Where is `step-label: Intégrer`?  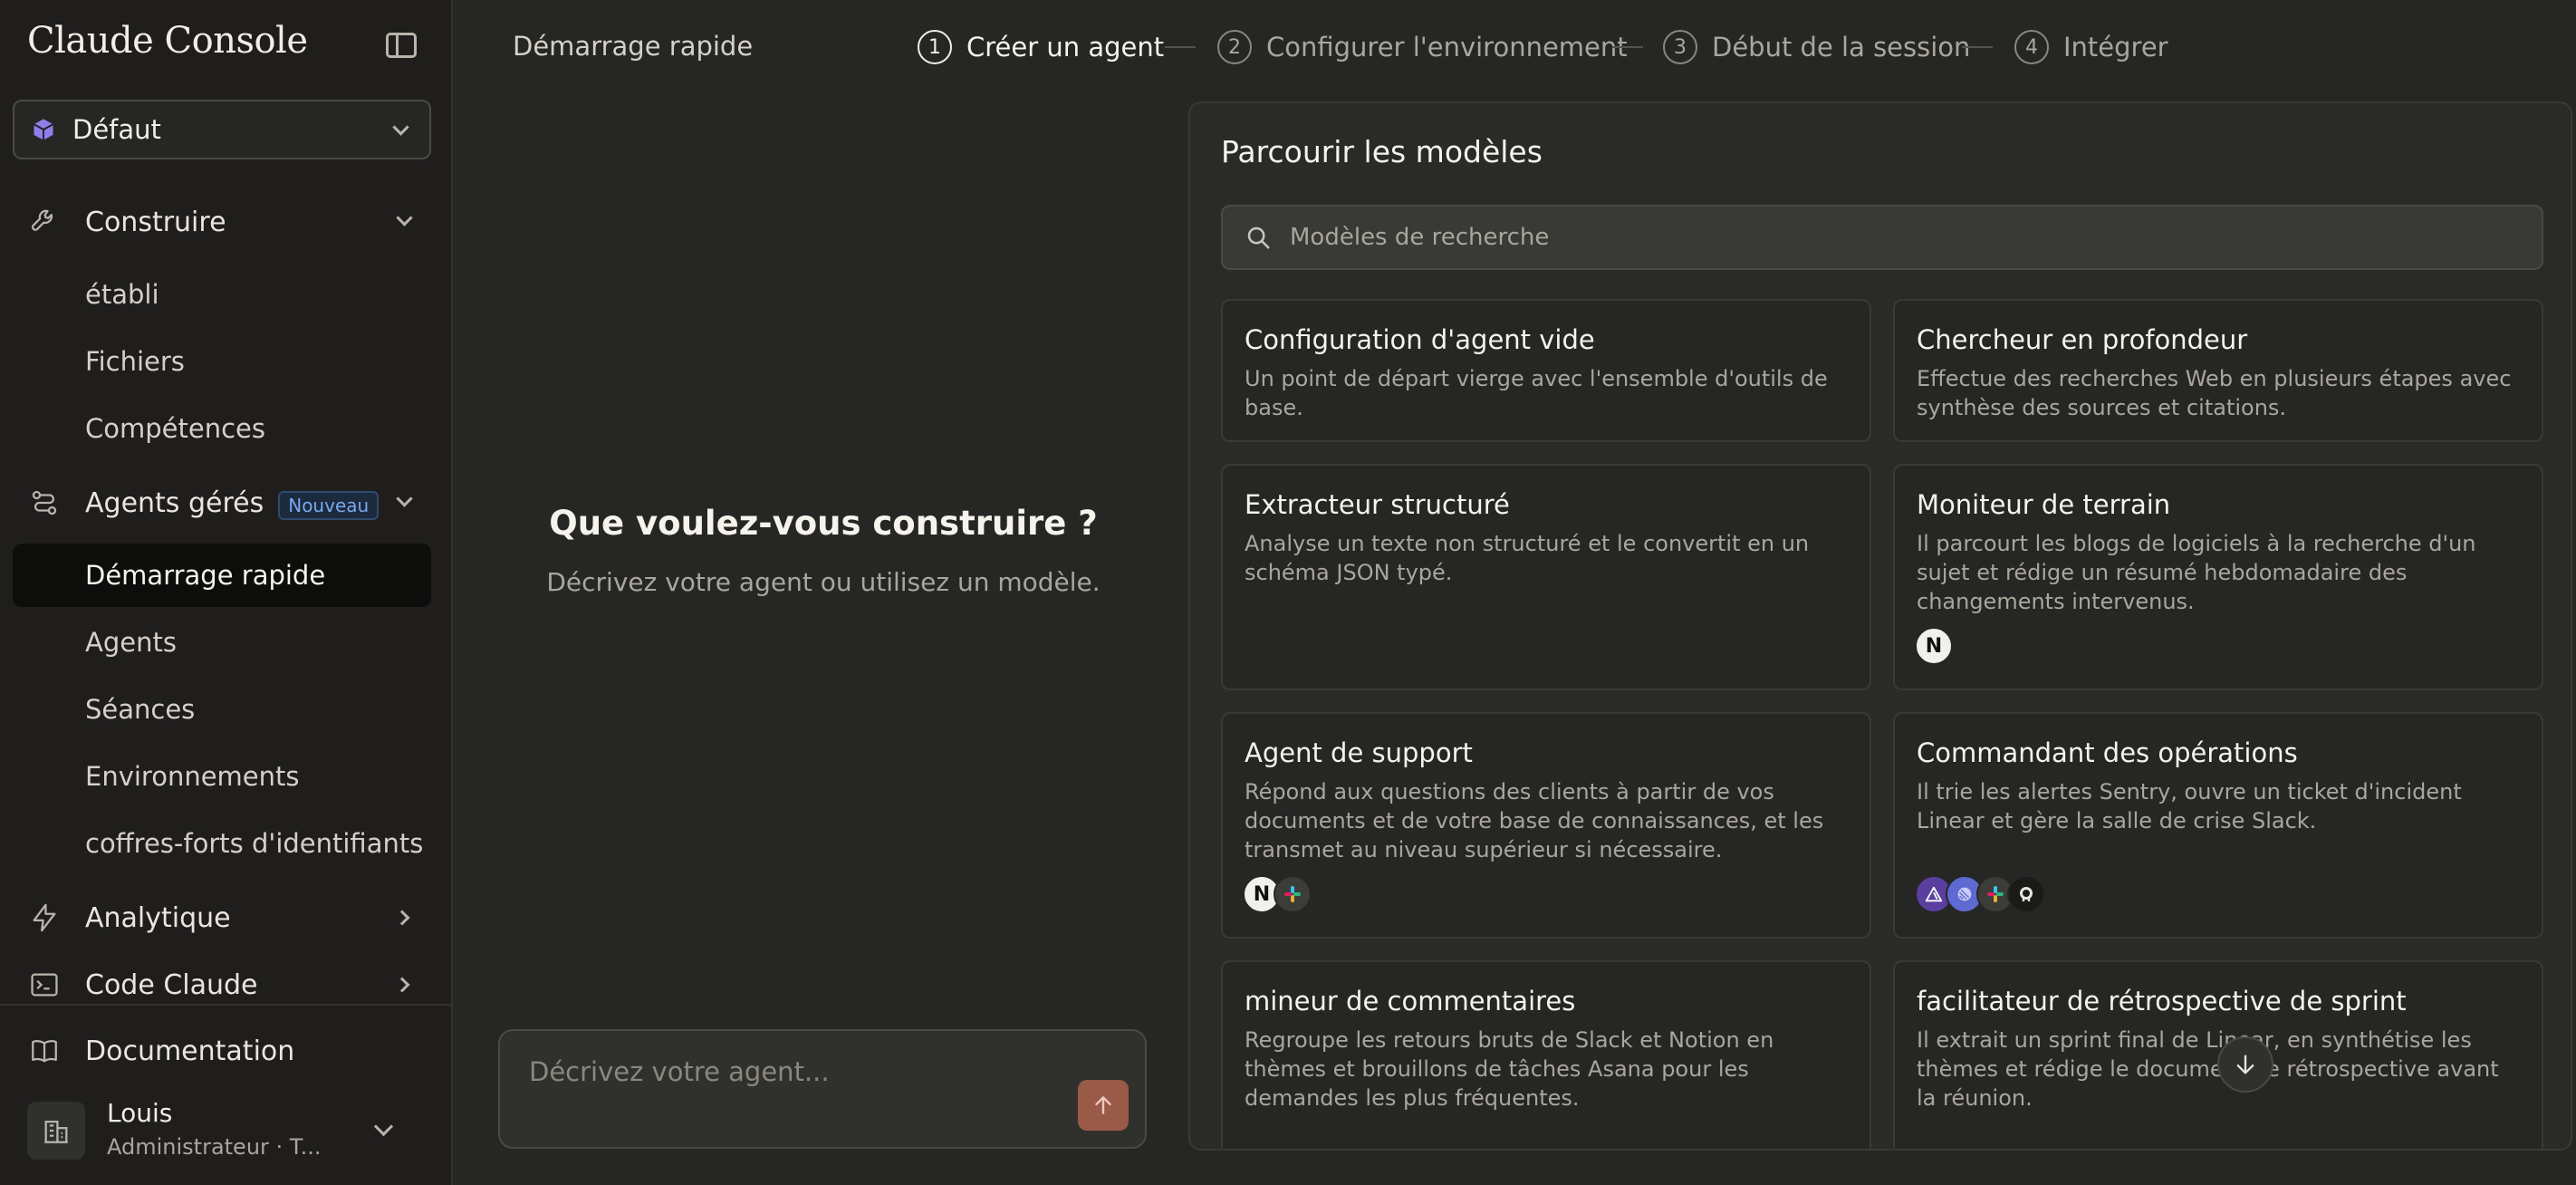 step-label: Intégrer is located at coordinates (2115, 47).